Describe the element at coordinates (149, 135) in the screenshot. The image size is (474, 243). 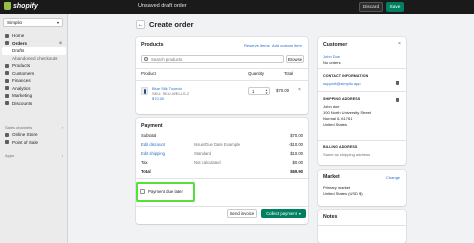
I see `row-label: Subtotal` at that location.